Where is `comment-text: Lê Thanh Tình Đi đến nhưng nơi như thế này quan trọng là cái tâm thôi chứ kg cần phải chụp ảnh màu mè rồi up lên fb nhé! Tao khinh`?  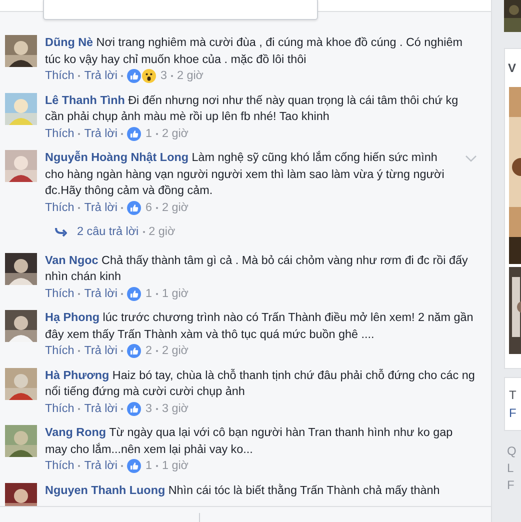
comment-text: Lê Thanh Tình Đi đến nhưng nơi như thế này quan trọng là cái tâm thôi chứ kg cần phải chụp ảnh màu mè rồi up lên fb nhé! Tao khinh is located at coordinates (252, 108).